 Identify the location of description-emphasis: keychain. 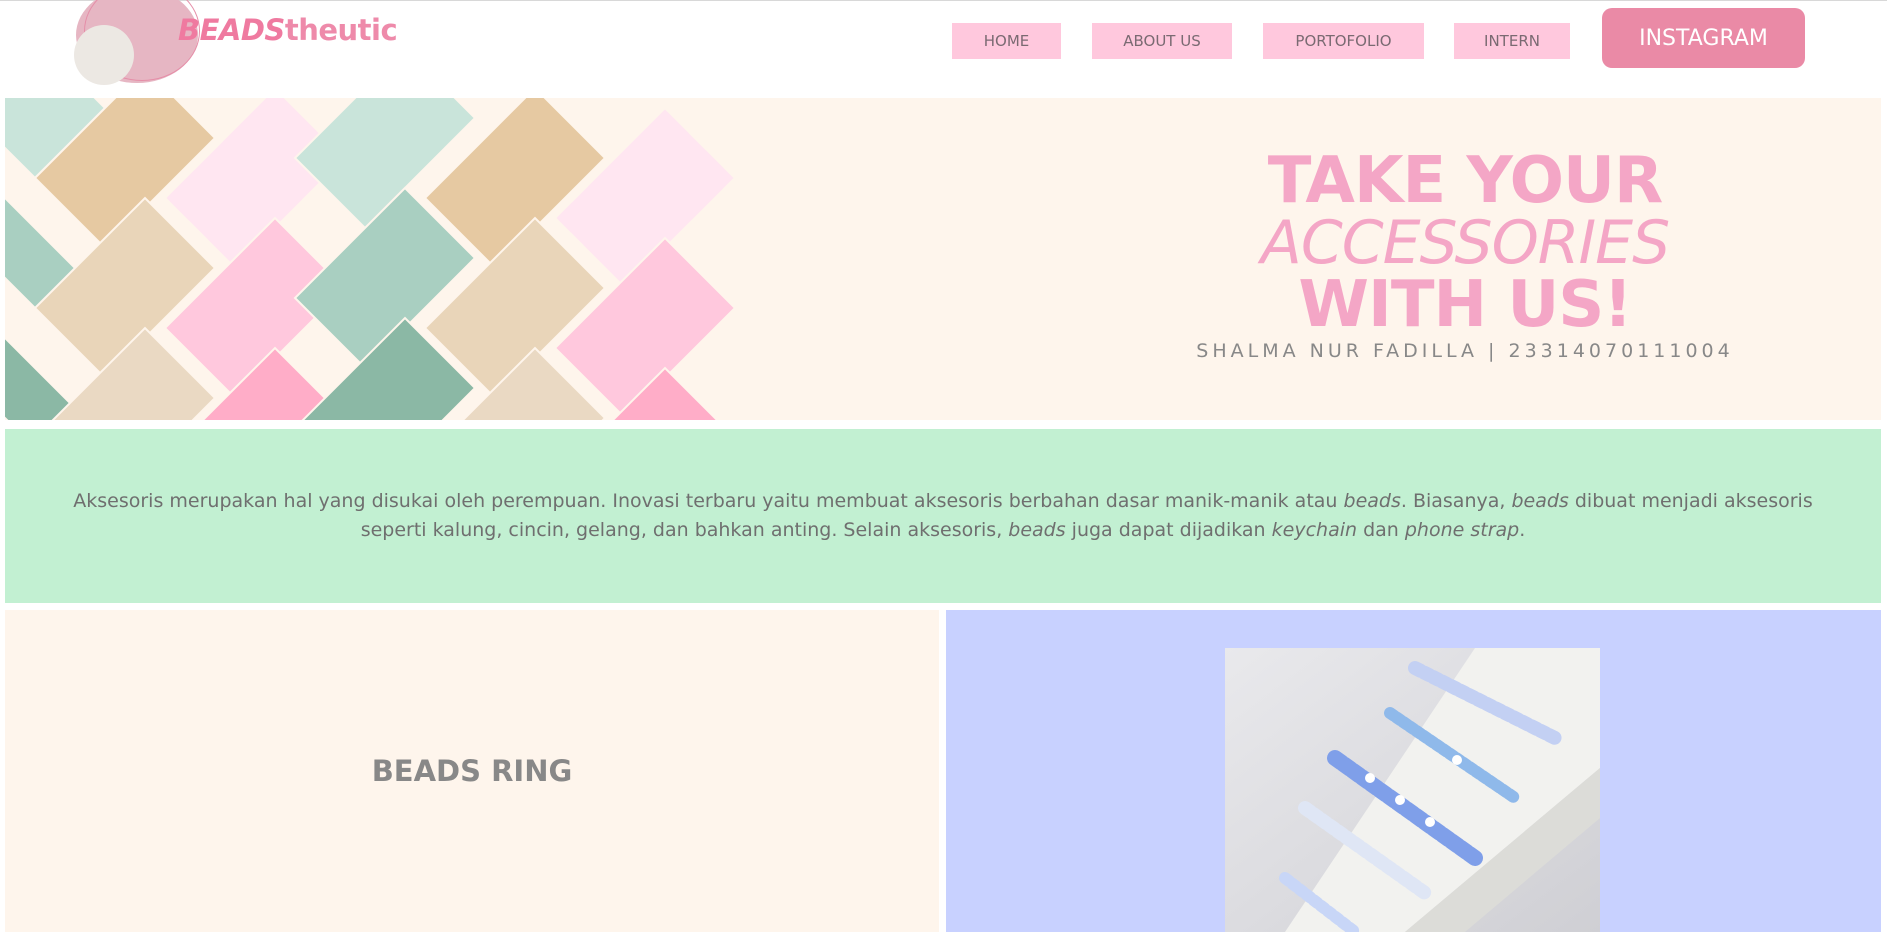
(1314, 530).